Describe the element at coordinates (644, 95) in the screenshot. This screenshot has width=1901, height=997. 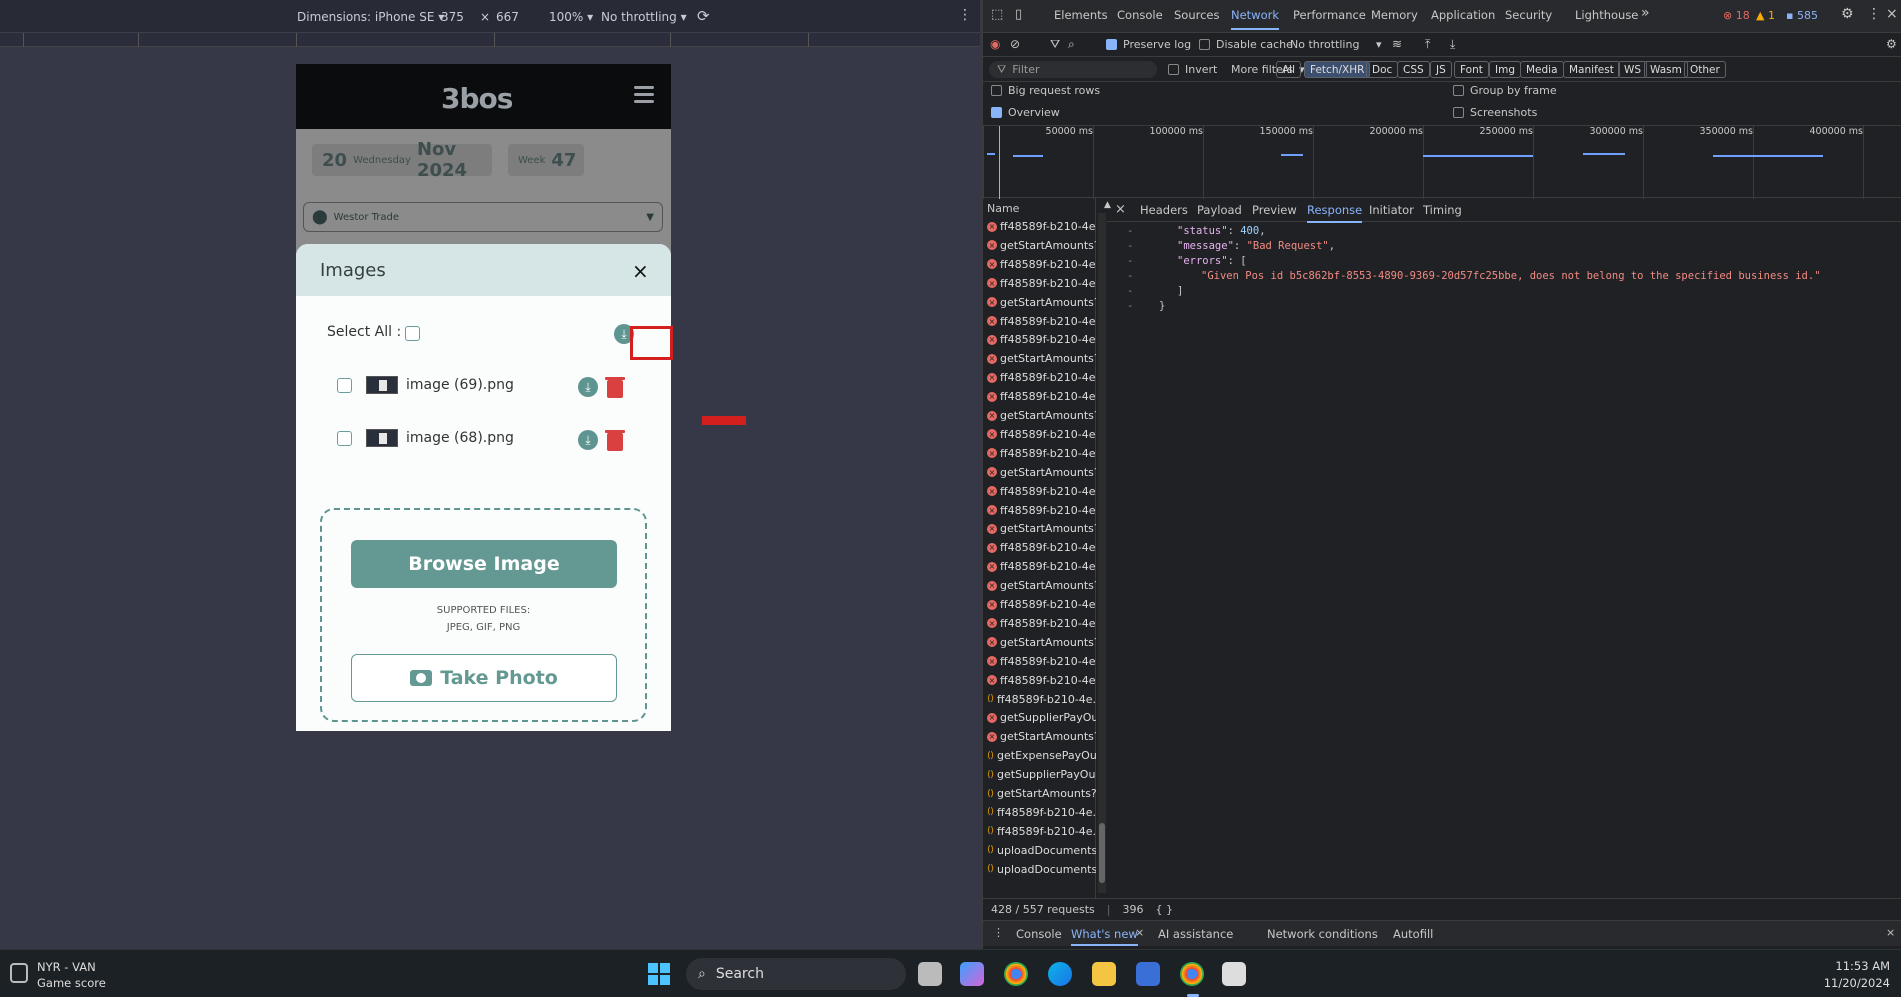
I see `hamburger-menu-icon` at that location.